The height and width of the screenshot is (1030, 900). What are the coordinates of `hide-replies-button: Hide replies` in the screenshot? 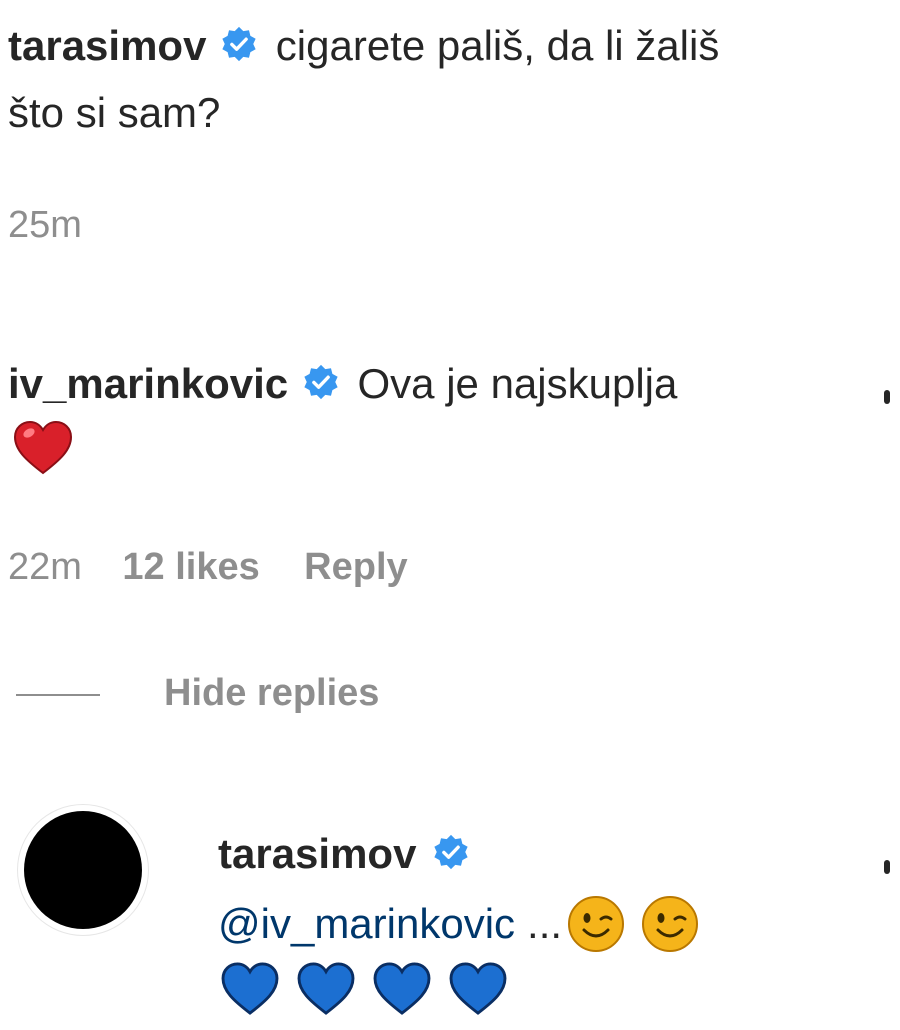 It's located at (271, 693).